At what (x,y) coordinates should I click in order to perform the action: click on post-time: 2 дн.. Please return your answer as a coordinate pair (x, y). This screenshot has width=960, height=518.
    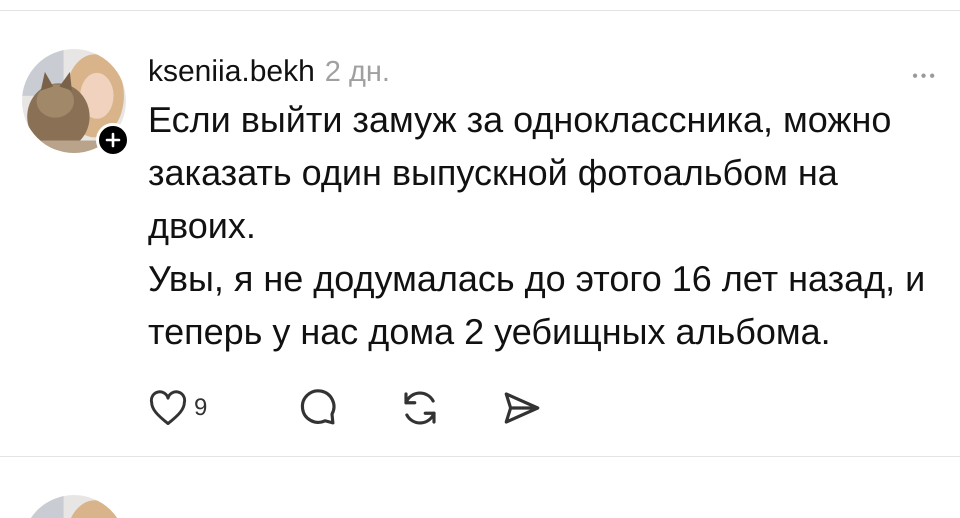
    Looking at the image, I should click on (357, 72).